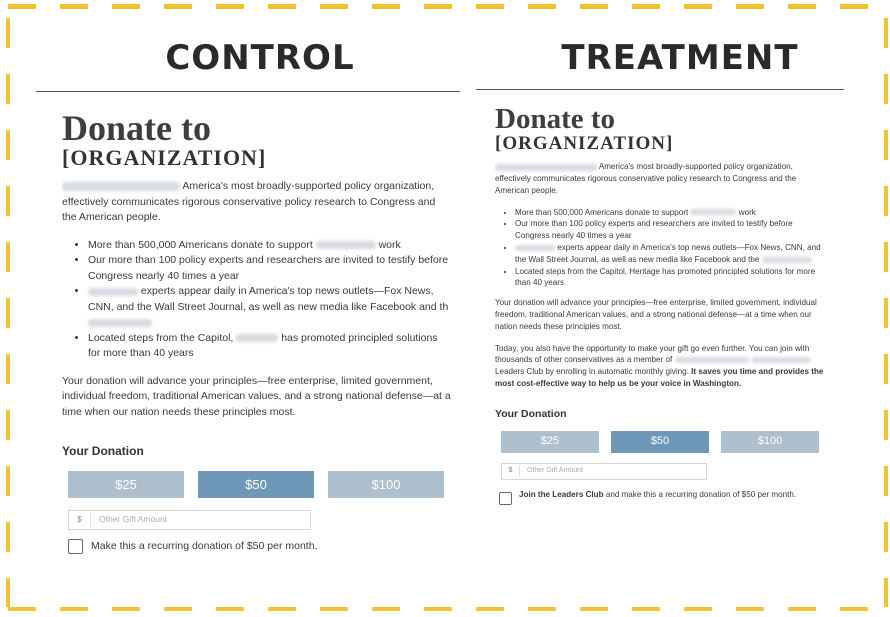  What do you see at coordinates (248, 91) in the screenshot?
I see `control-heading-rule` at bounding box center [248, 91].